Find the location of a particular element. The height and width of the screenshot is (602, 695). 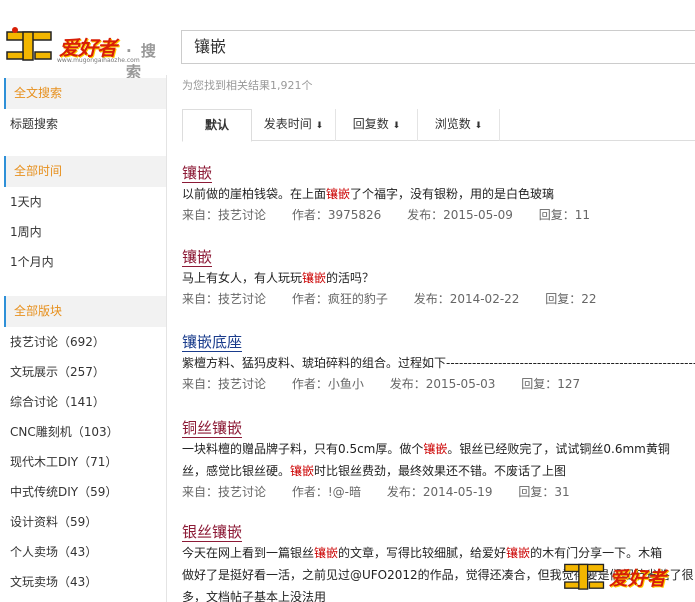

result-meta: 来自：技艺讨论 作者：!@-暗 发布：2014-05-19 回复：31 is located at coordinates (438, 492).